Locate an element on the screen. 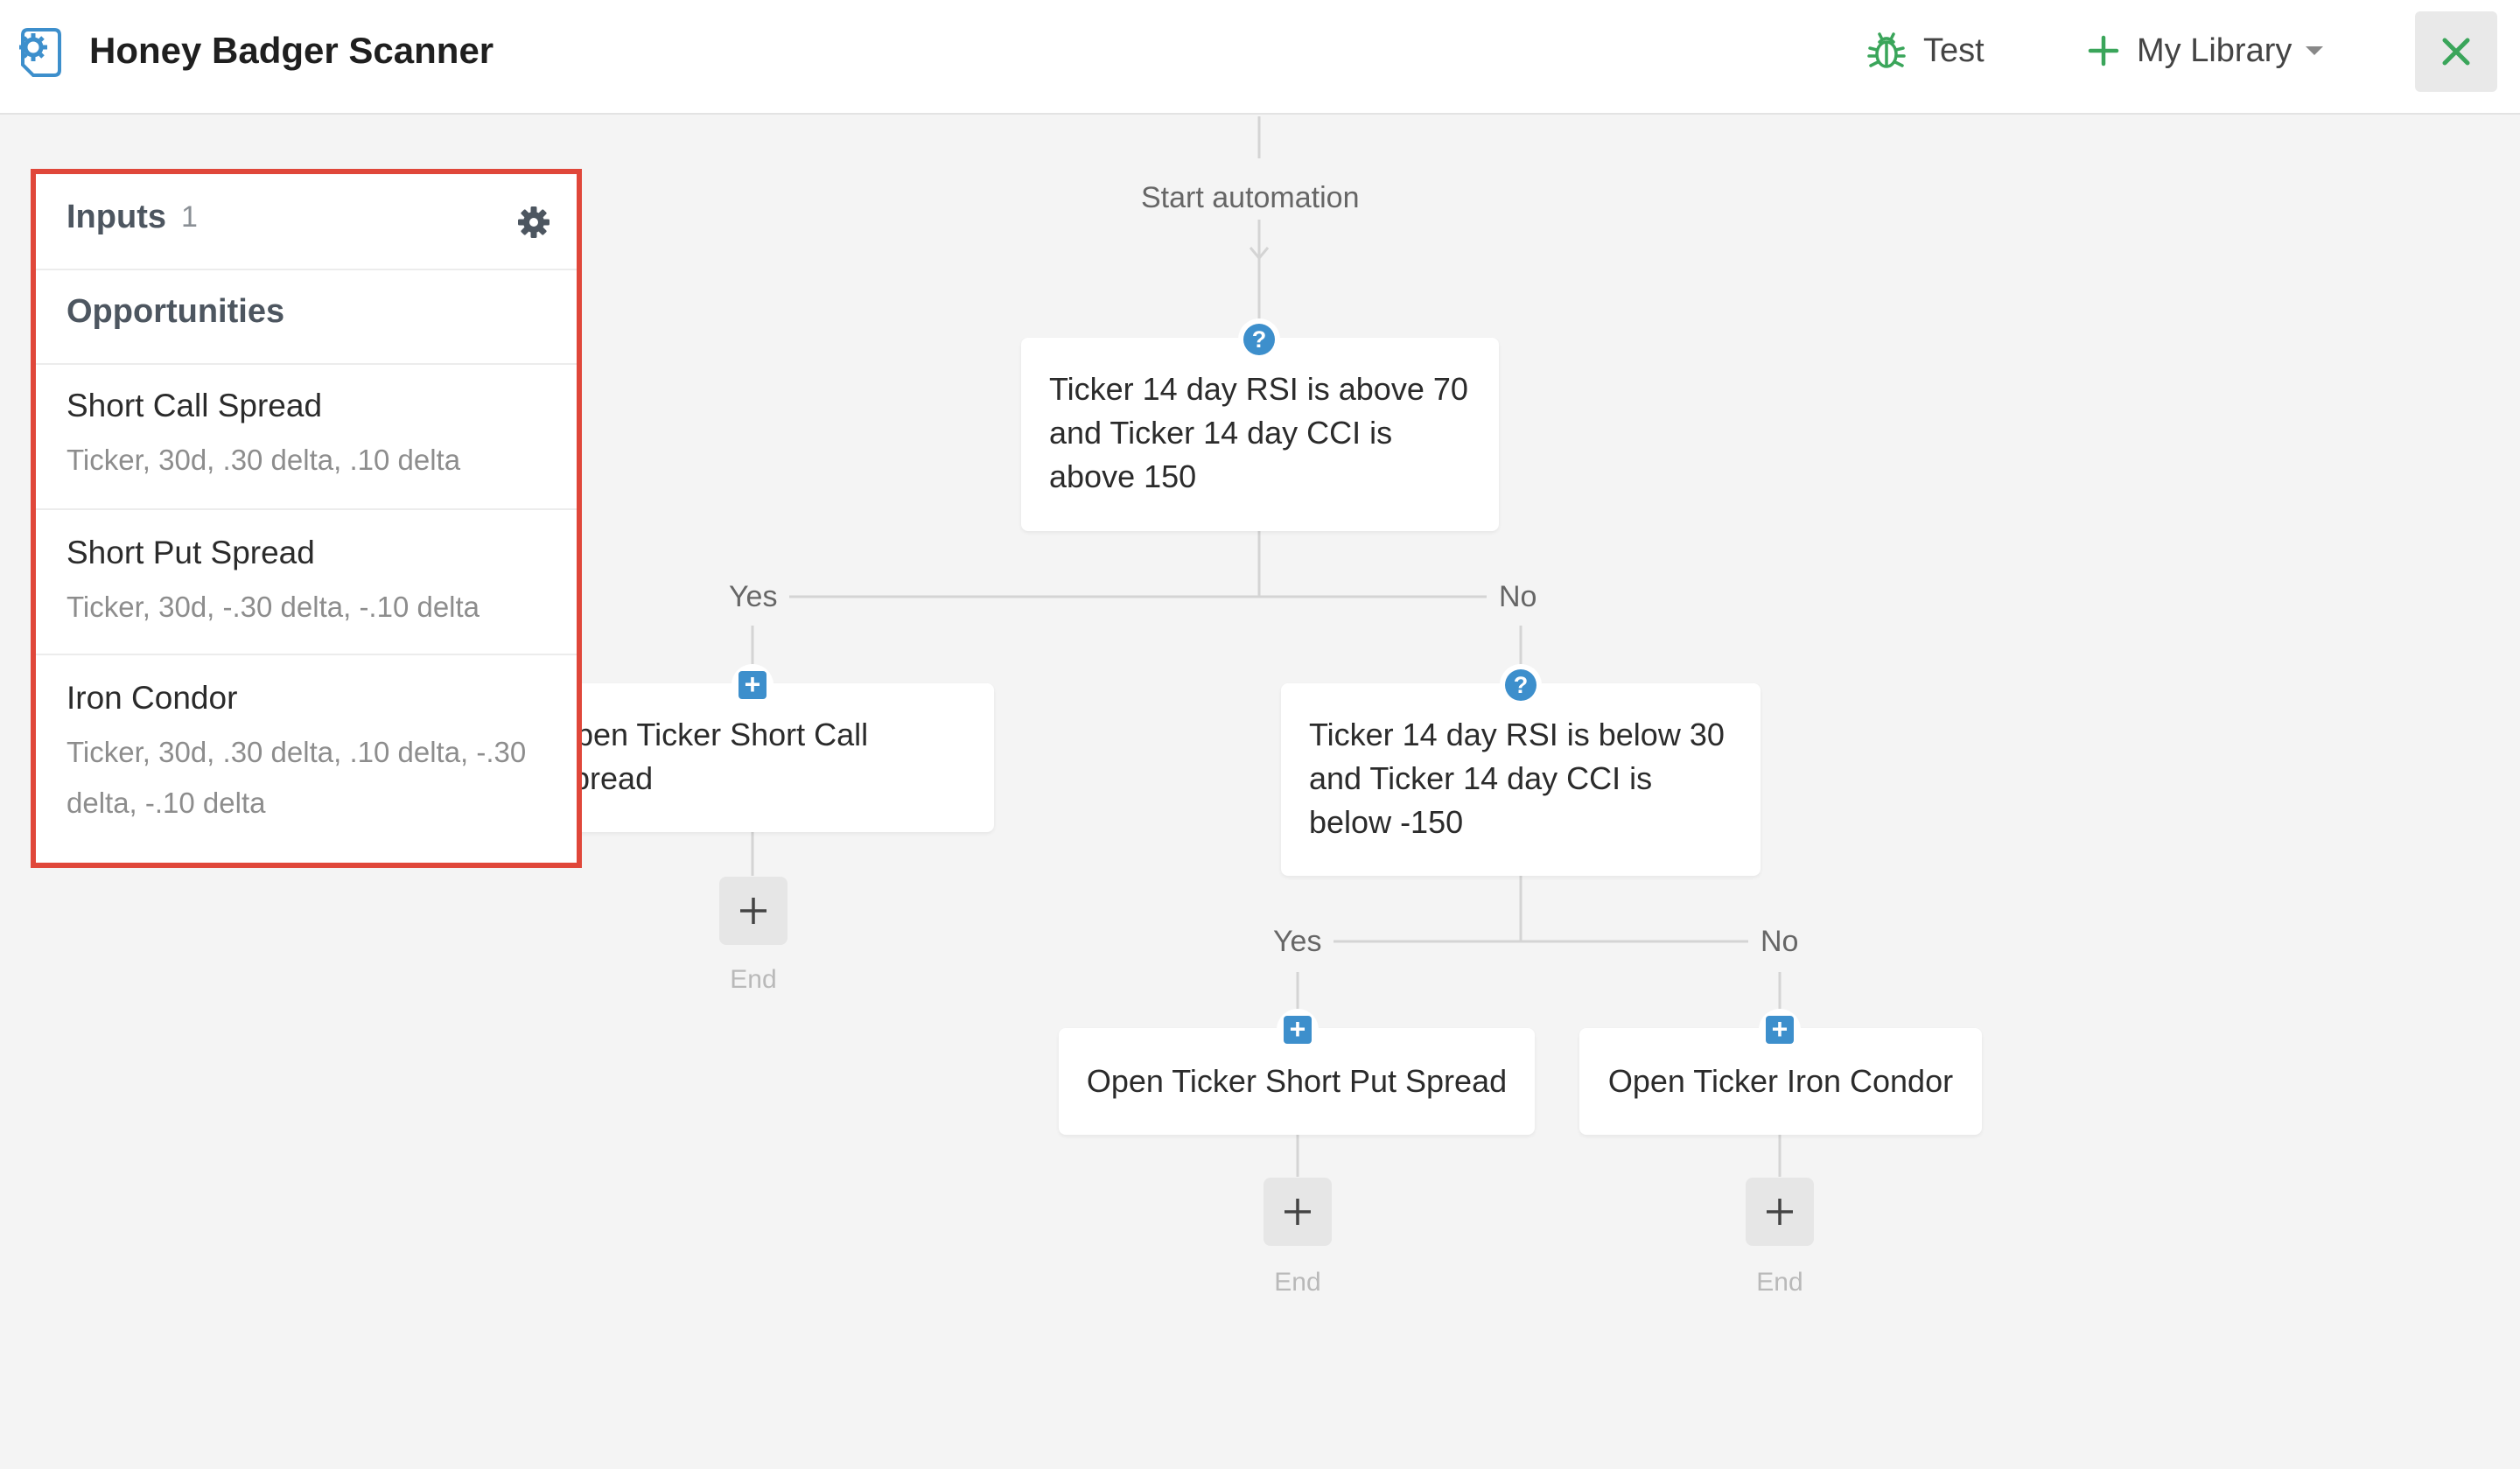 The height and width of the screenshot is (1469, 2520). input-item-name: Short Put Spread is located at coordinates (190, 552).